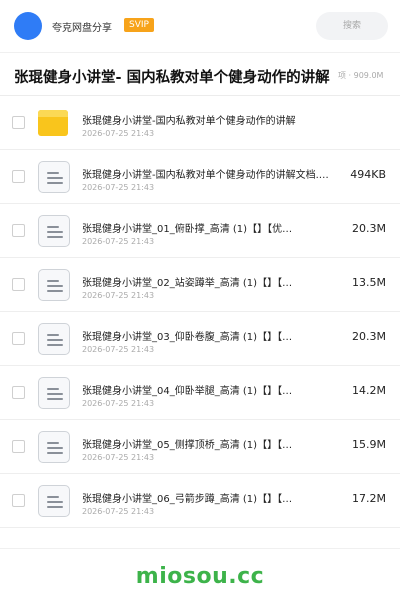 Image resolution: width=400 pixels, height=600 pixels. I want to click on file-size: 13.5M, so click(369, 282).